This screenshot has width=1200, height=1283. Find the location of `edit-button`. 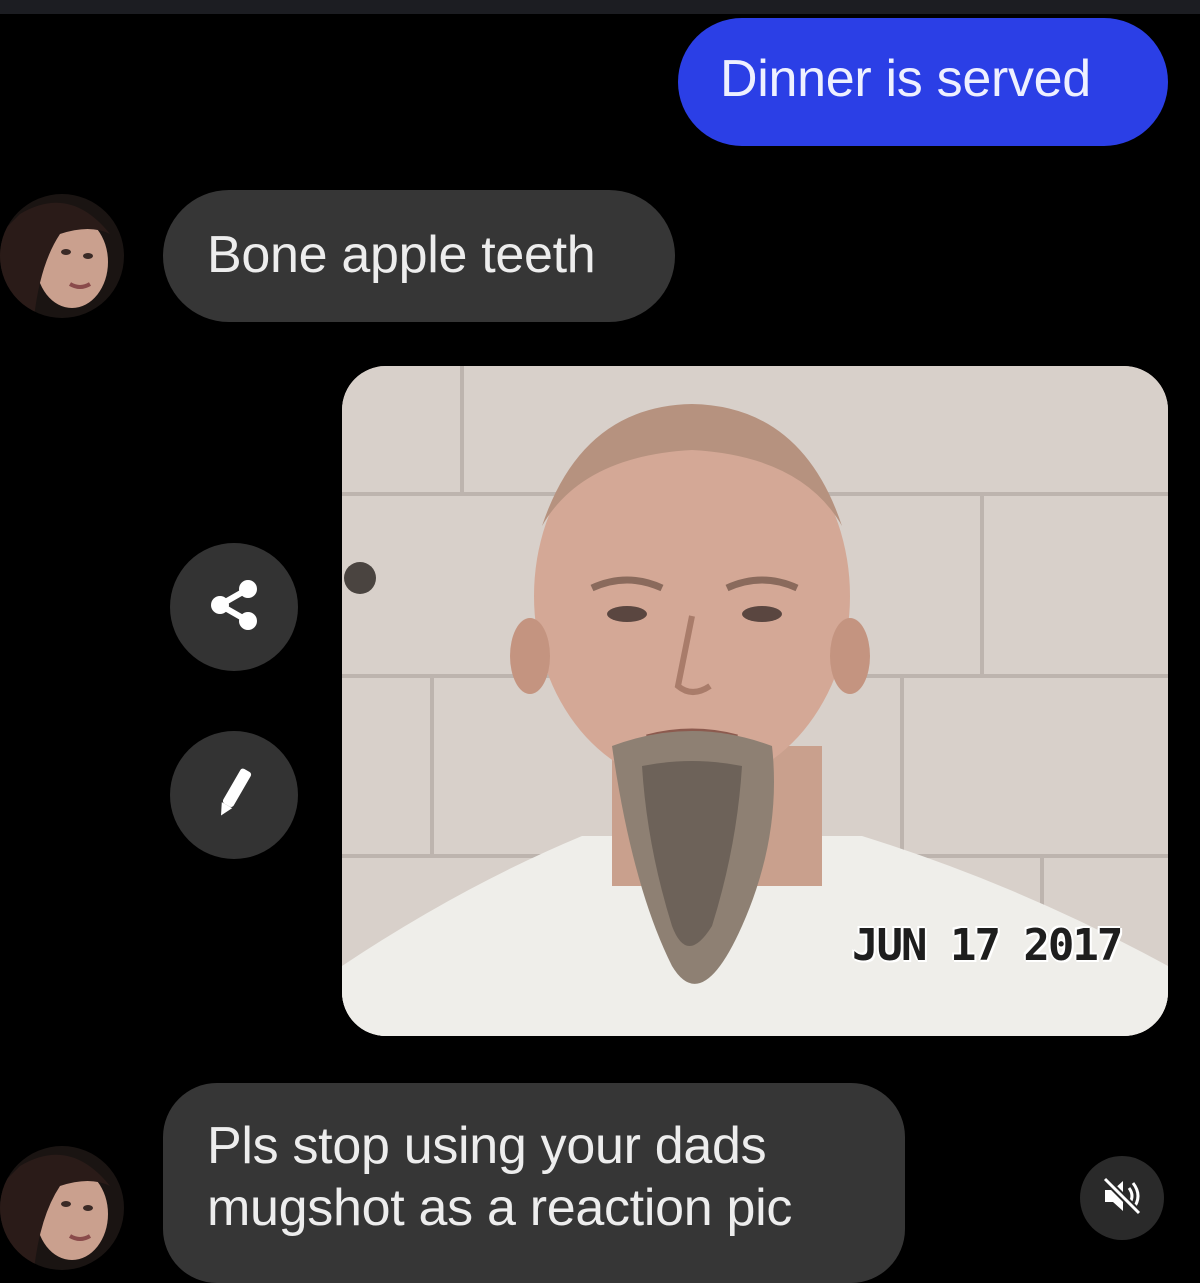

edit-button is located at coordinates (234, 795).